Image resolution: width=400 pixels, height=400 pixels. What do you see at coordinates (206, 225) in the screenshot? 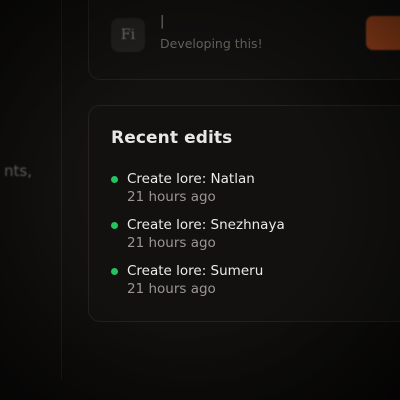
I see `edit-label: Create lore: Snezhnaya` at bounding box center [206, 225].